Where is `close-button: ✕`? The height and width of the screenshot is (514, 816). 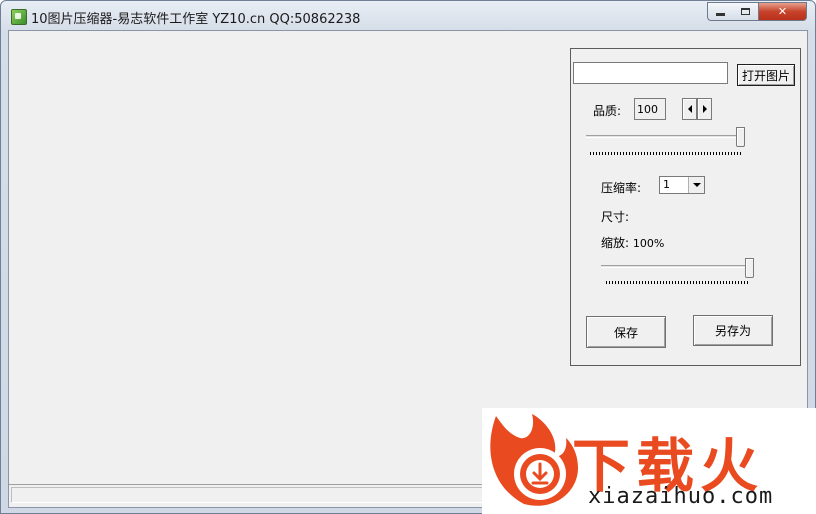 close-button: ✕ is located at coordinates (783, 11).